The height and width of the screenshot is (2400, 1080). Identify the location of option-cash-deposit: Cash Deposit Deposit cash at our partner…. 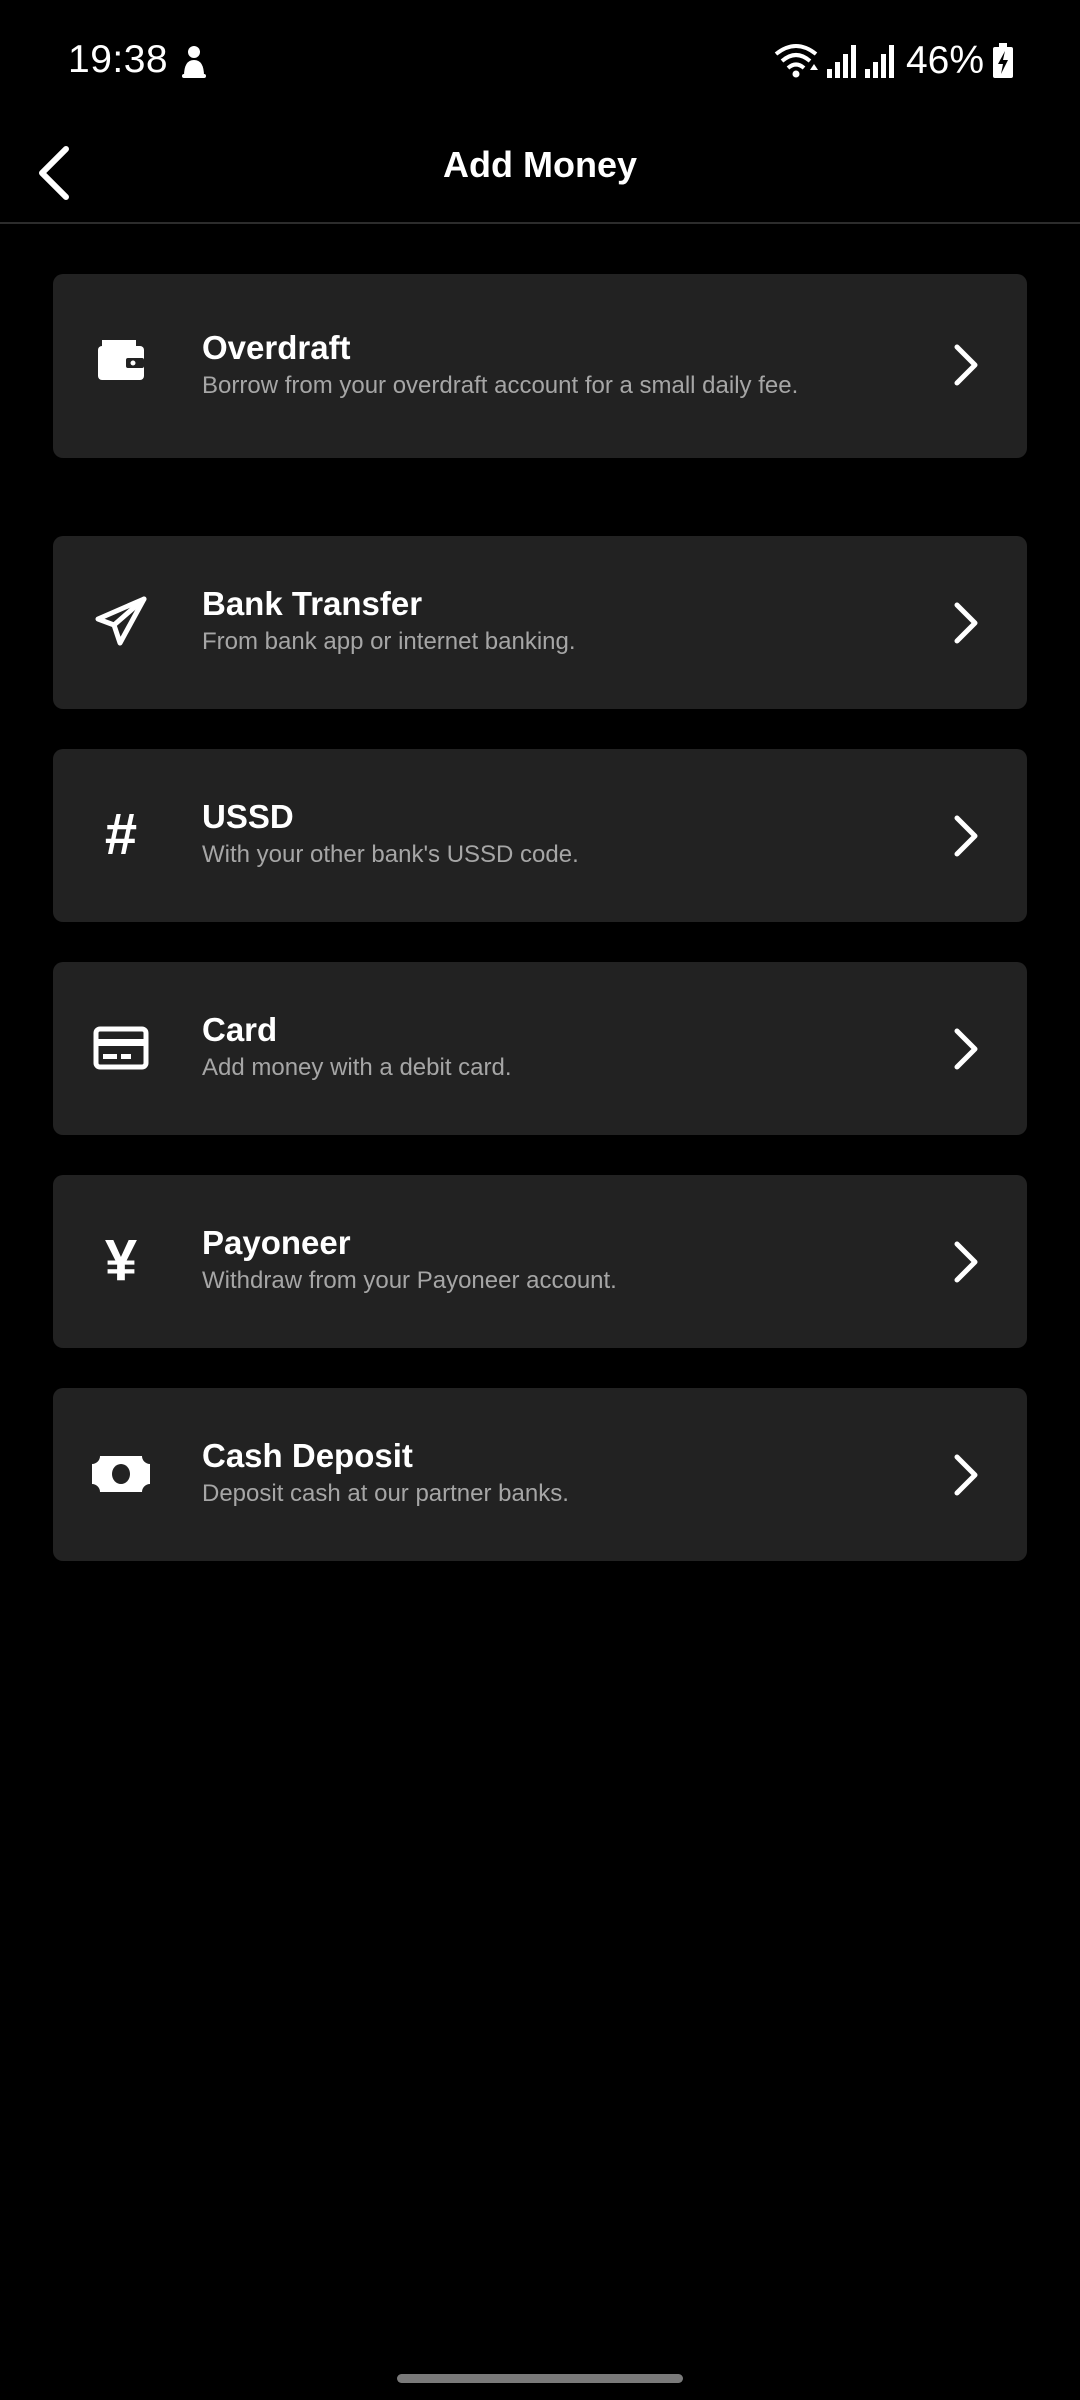
(540, 1474).